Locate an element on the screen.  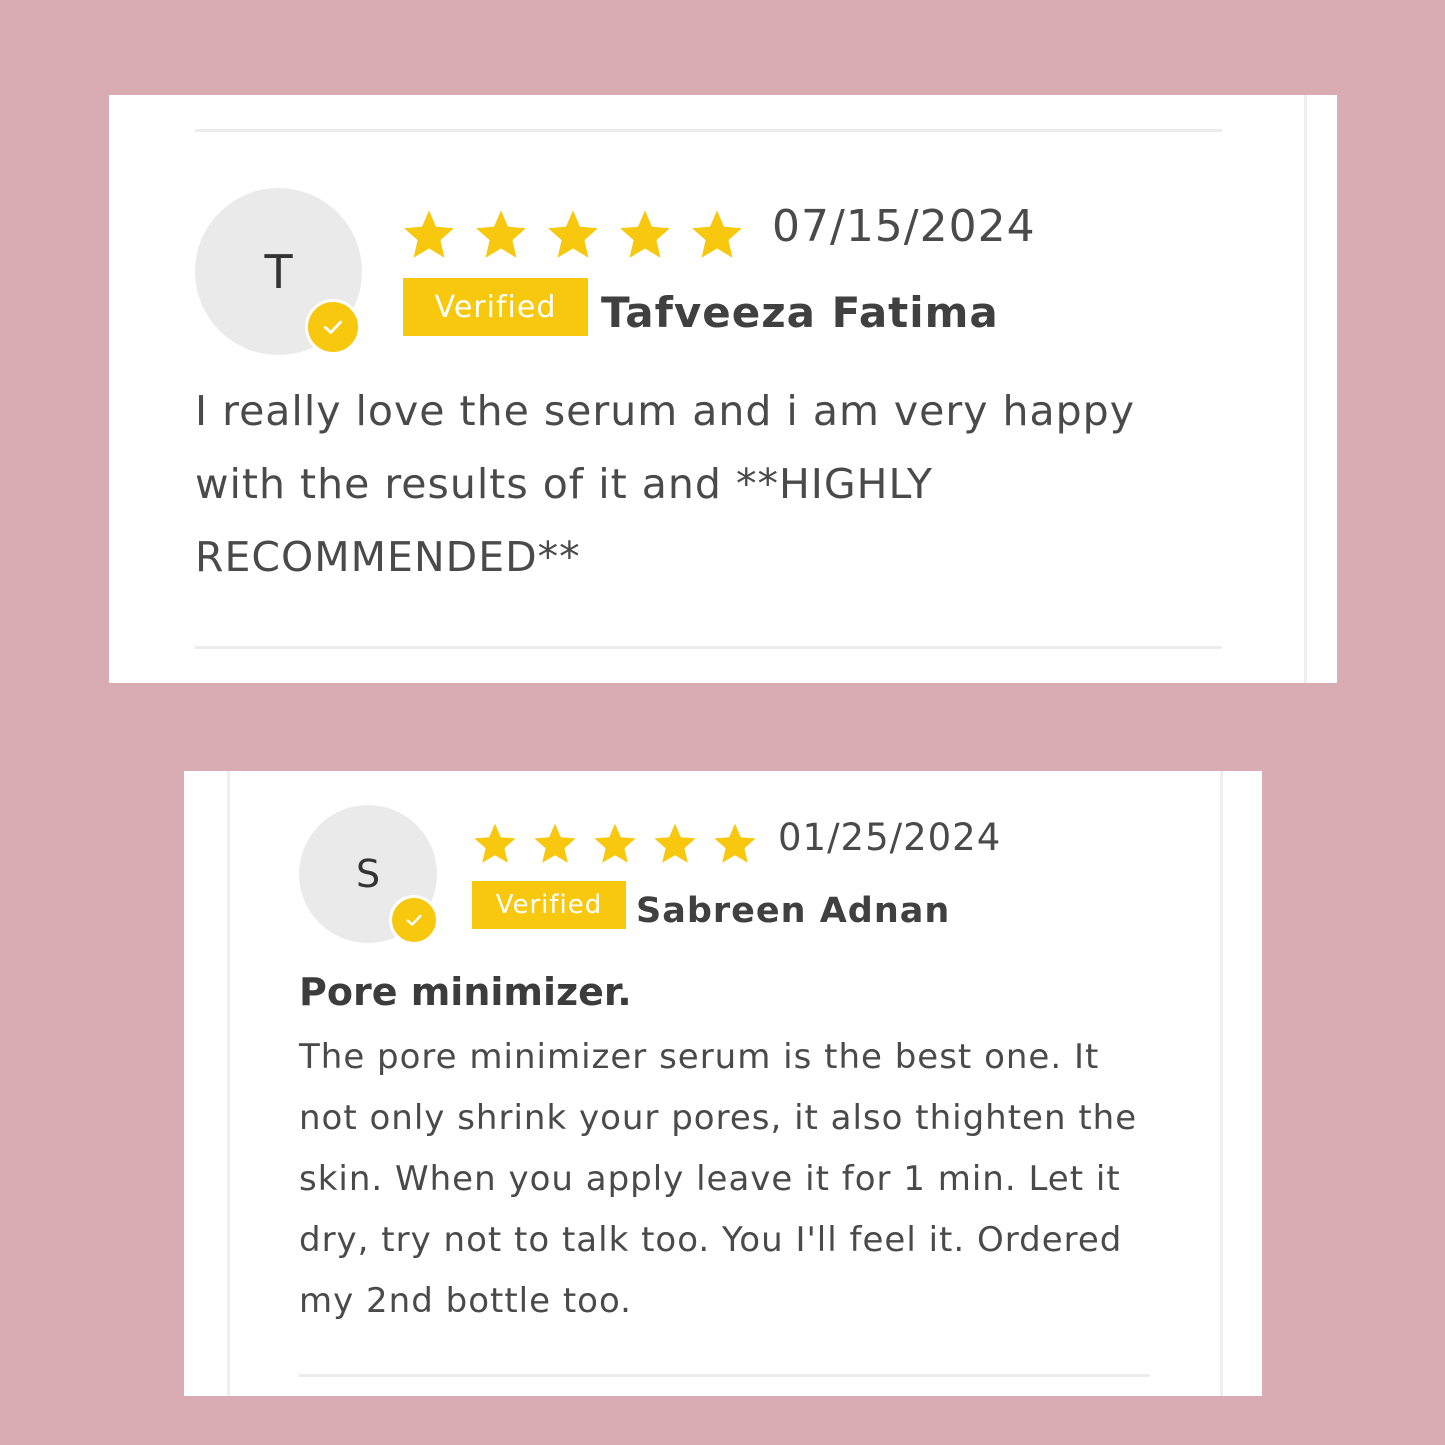
review-date: 01/25/2024 is located at coordinates (890, 837).